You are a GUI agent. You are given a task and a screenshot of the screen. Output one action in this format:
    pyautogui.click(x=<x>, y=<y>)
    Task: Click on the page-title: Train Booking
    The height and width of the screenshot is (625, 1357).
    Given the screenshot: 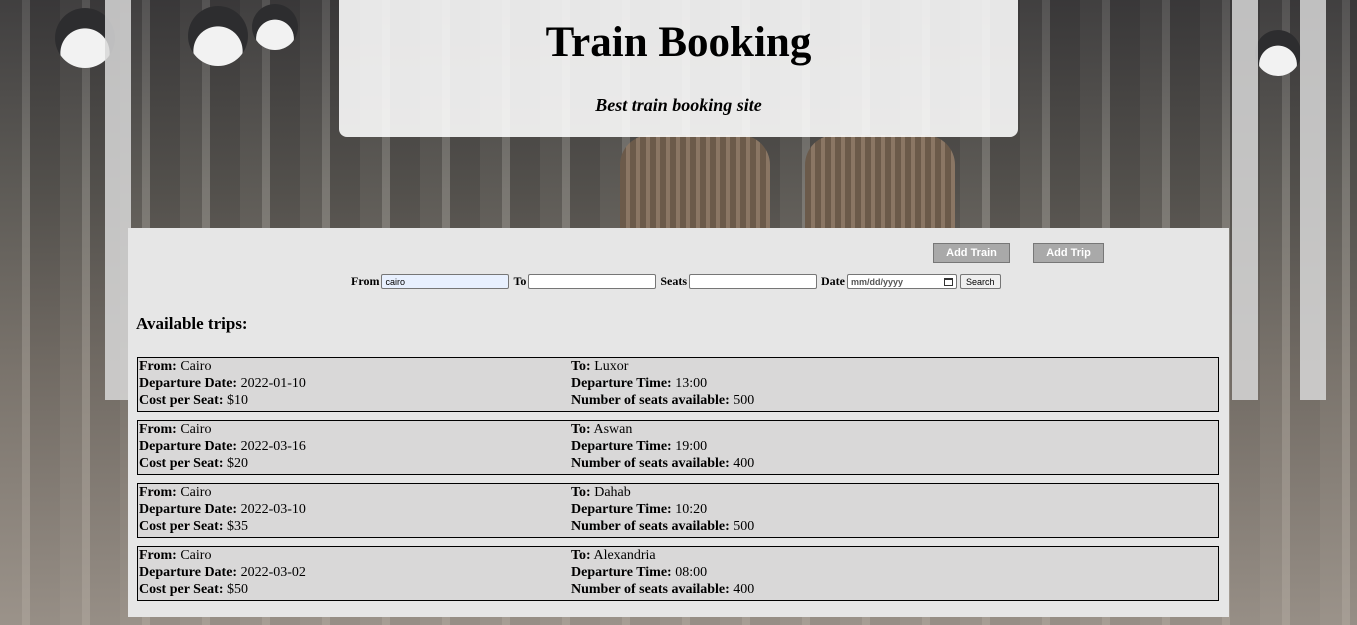 What is the action you would take?
    pyautogui.click(x=678, y=42)
    